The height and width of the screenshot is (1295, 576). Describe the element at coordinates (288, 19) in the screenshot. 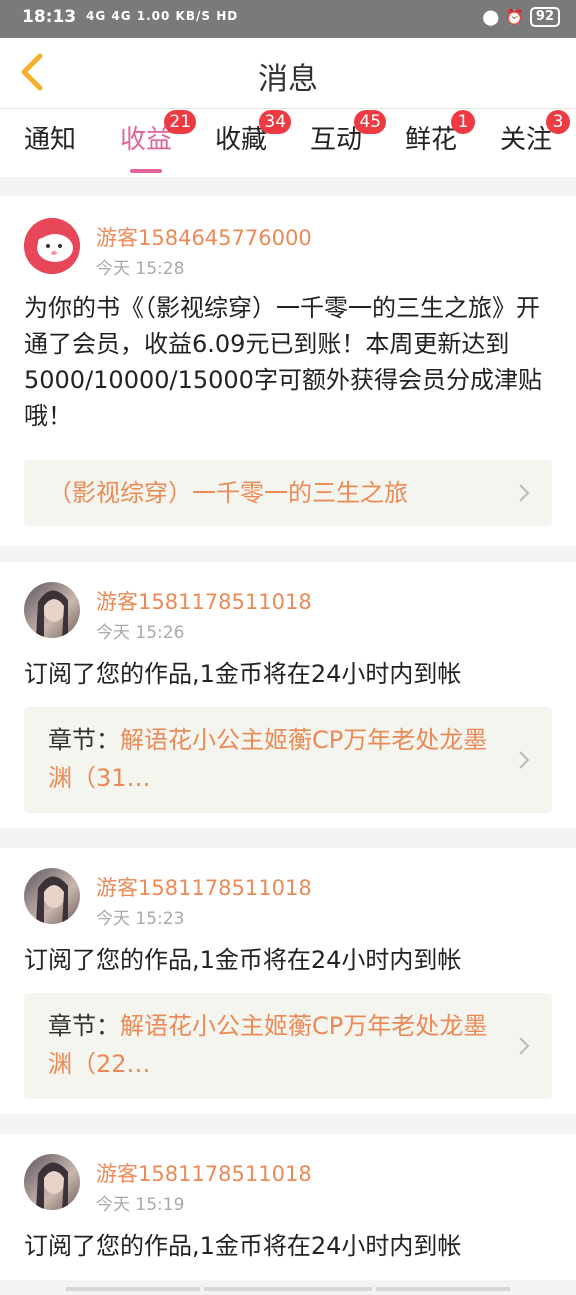

I see `status-bar: 18:13 4G 4G 1.00 KB/S HD ⬤ ⏰ 92` at that location.